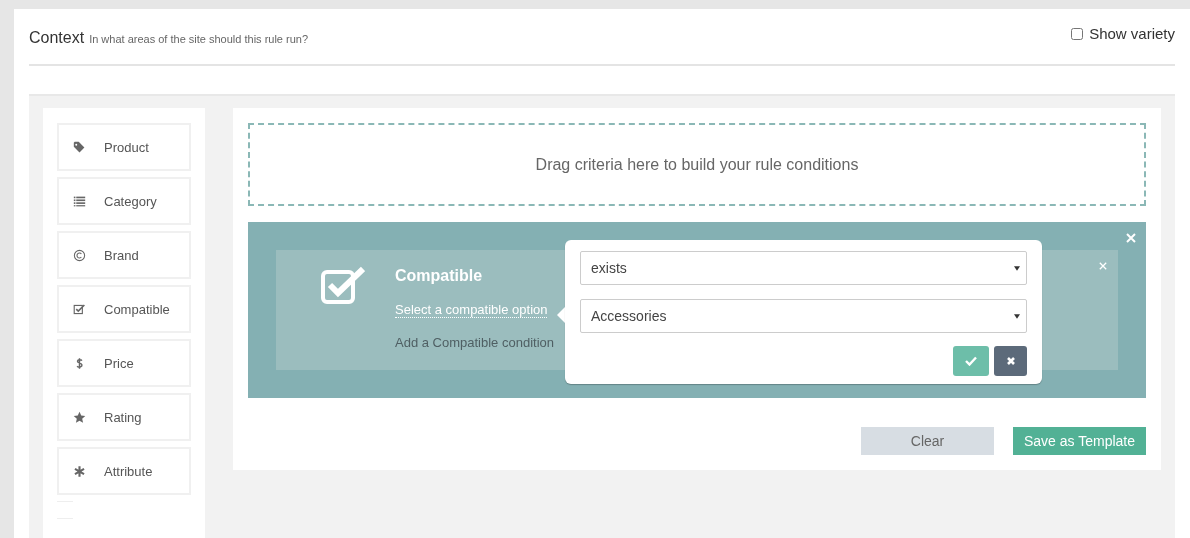 The image size is (1190, 538). Describe the element at coordinates (124, 255) in the screenshot. I see `criteria-item: Brand` at that location.